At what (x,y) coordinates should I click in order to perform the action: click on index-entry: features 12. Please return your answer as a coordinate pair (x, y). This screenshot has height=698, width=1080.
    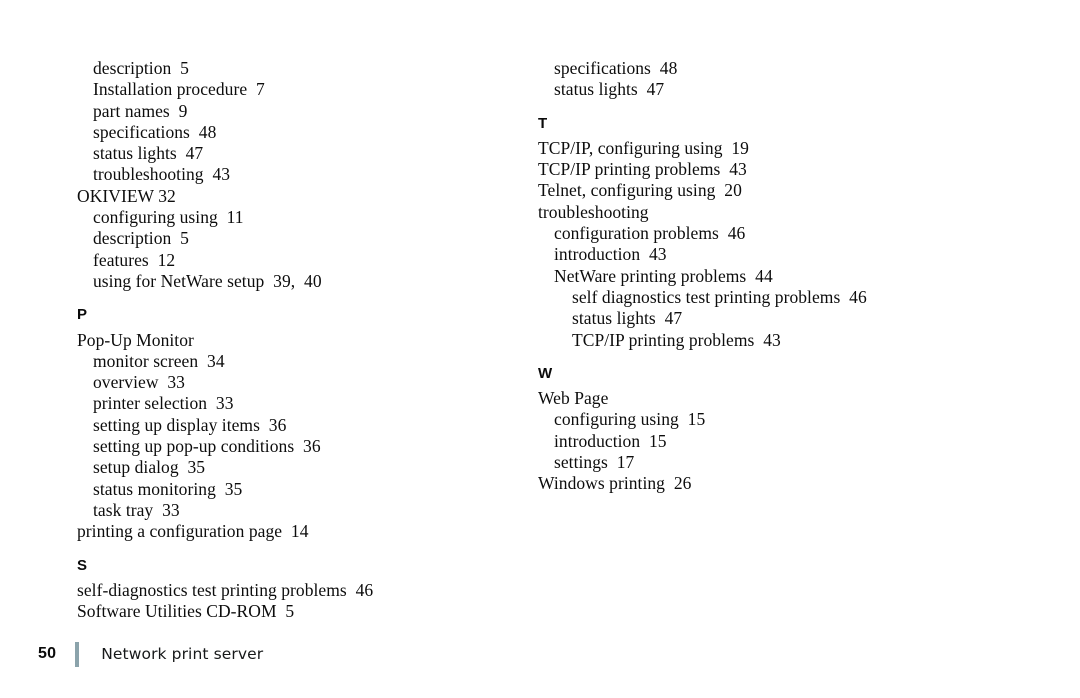
    Looking at the image, I should click on (134, 259).